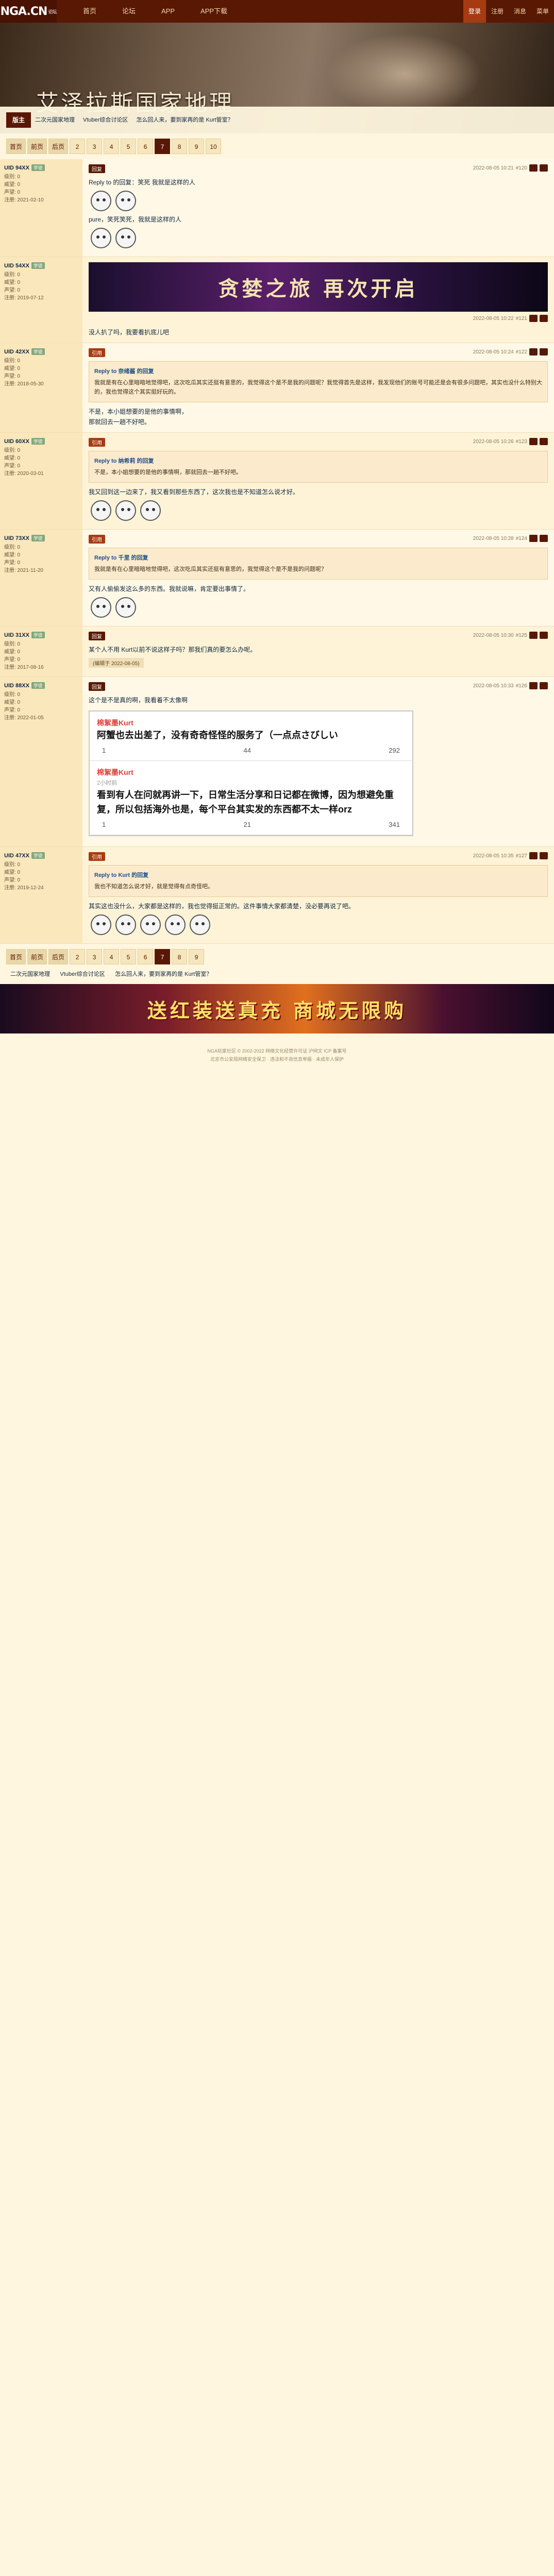  I want to click on ad-banner: 贪婪之旅 再次开启, so click(318, 287).